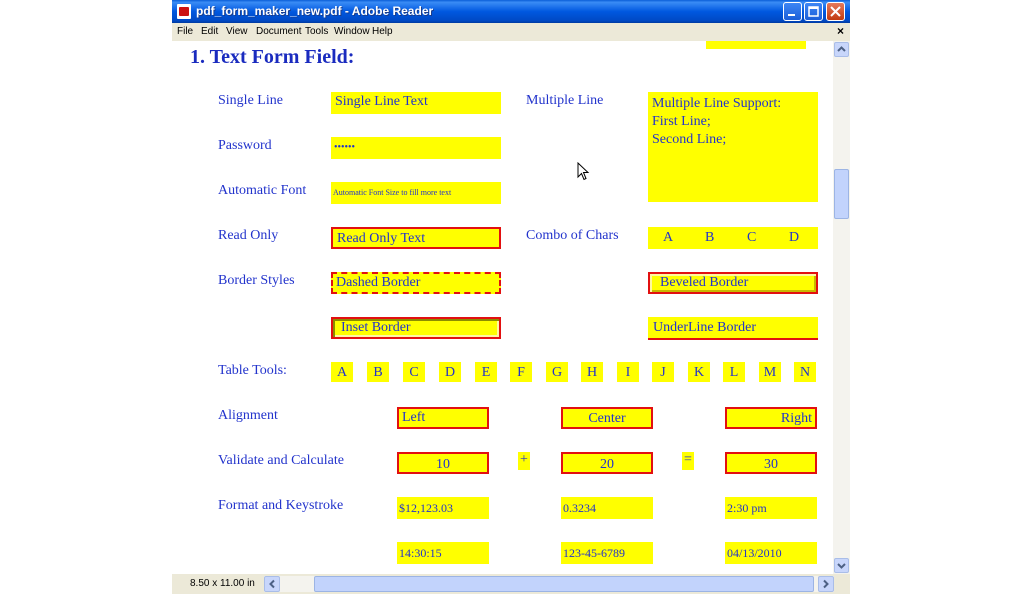 Image resolution: width=1024 pixels, height=594 pixels. I want to click on table-cell-e: E, so click(486, 372).